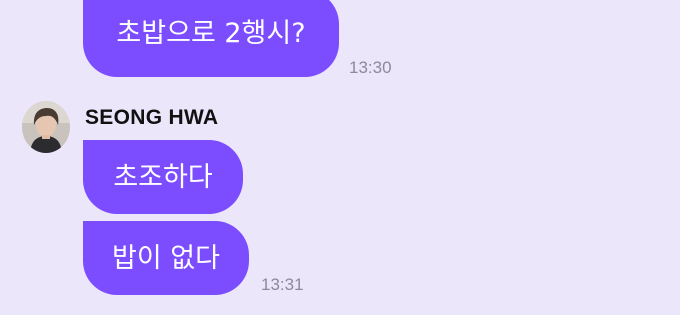  I want to click on message-text: 밥이 없다, so click(166, 258).